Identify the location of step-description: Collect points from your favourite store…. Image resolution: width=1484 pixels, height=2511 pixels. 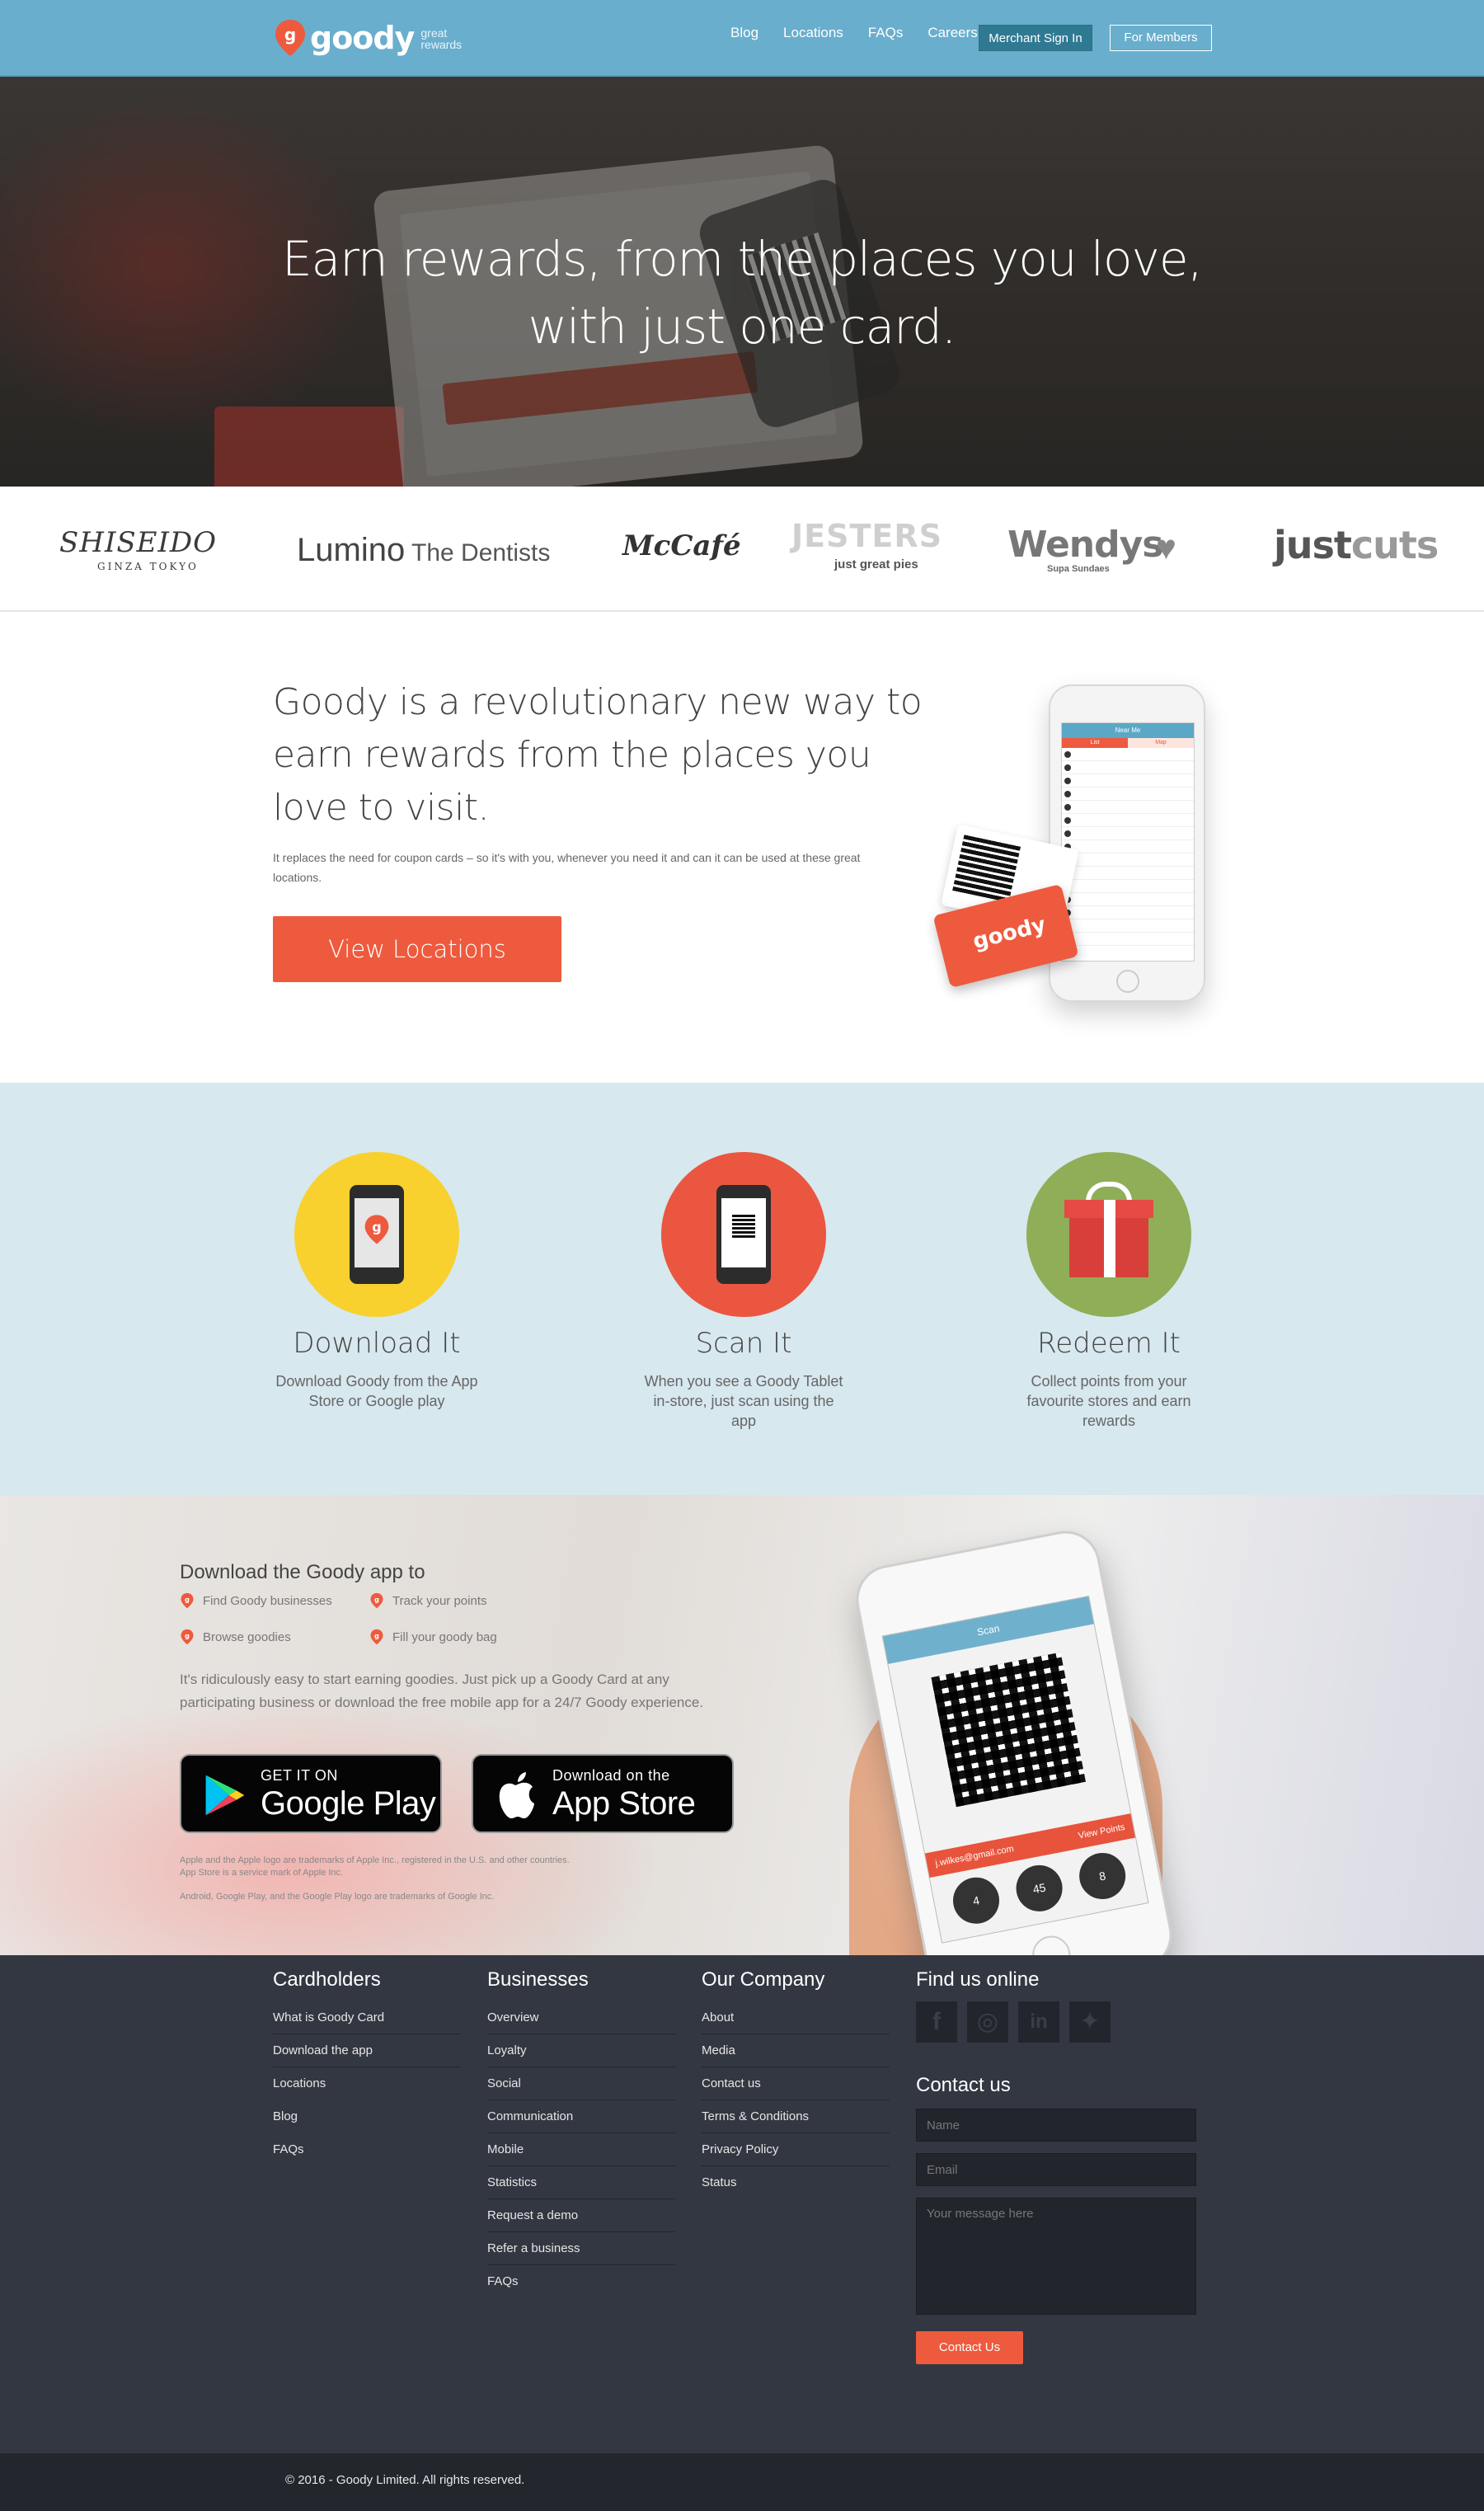
(1108, 1401).